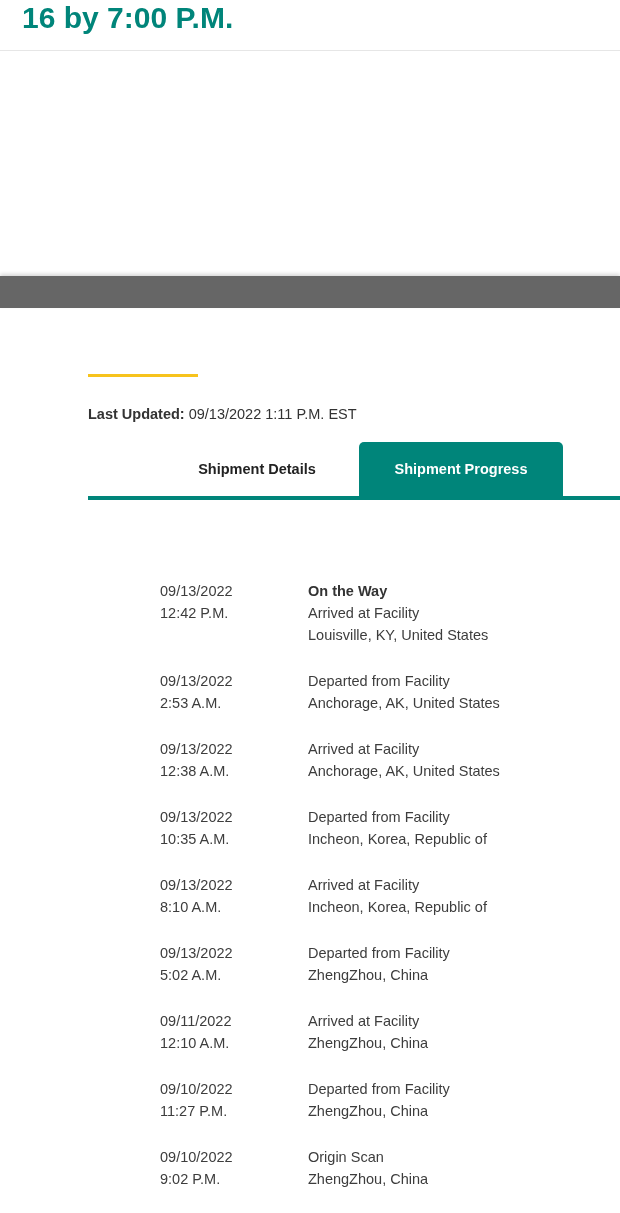 The image size is (620, 1213). Describe the element at coordinates (191, 703) in the screenshot. I see `event-time: 2:53 A.M.` at that location.